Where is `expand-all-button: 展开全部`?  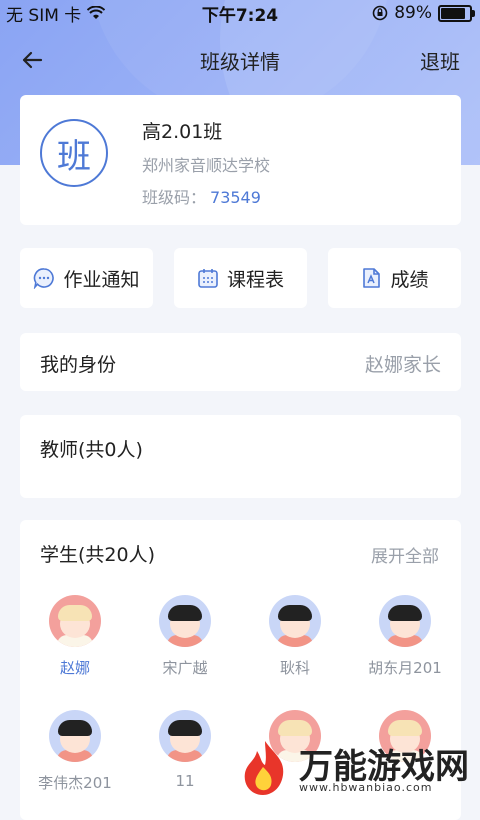 expand-all-button: 展开全部 is located at coordinates (405, 554).